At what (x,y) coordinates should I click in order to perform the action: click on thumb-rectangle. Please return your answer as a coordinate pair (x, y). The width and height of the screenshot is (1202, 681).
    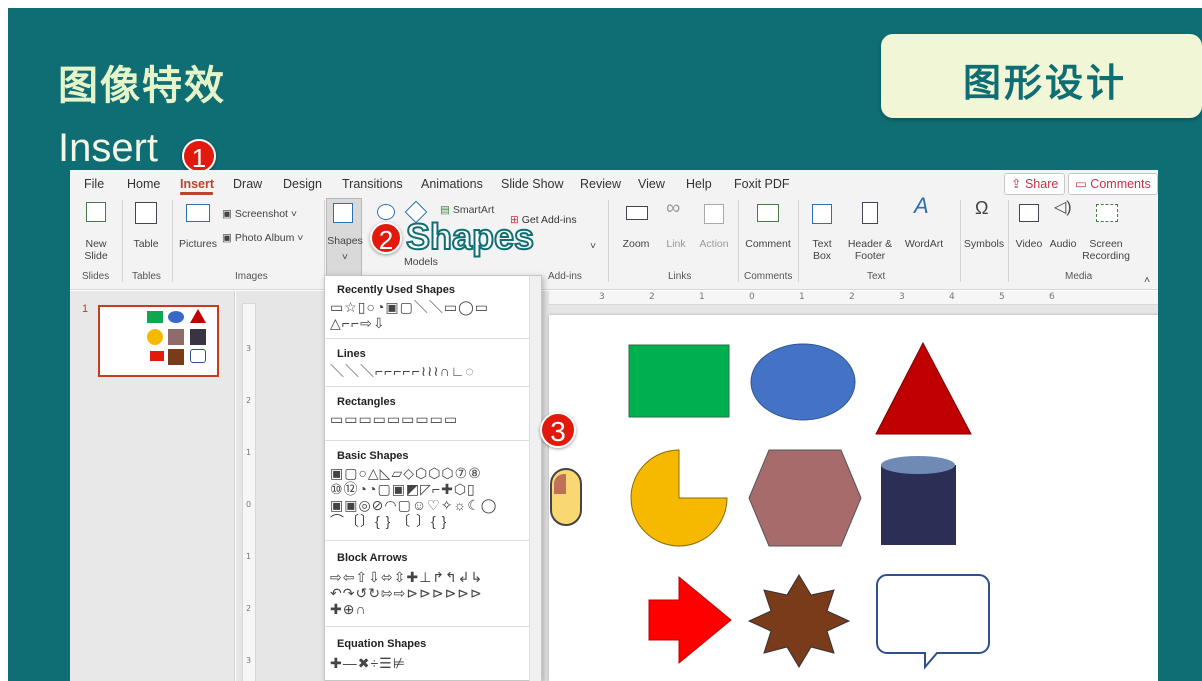
    Looking at the image, I should click on (155, 317).